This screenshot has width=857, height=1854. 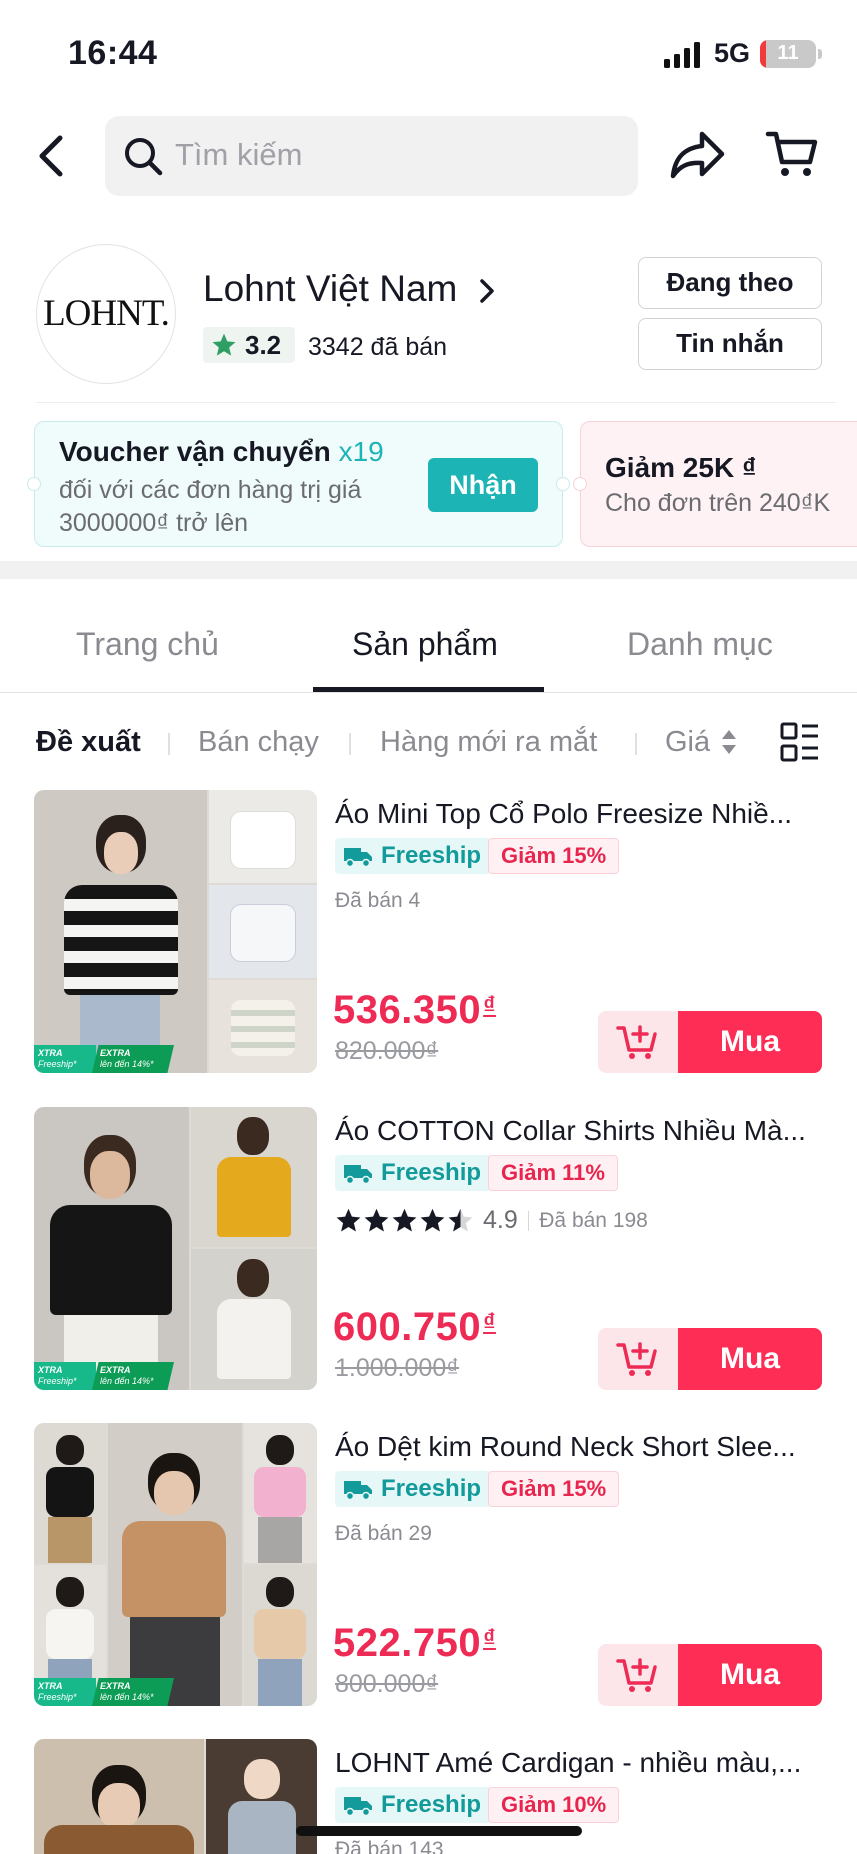 What do you see at coordinates (697, 155) in the screenshot?
I see `share-icon` at bounding box center [697, 155].